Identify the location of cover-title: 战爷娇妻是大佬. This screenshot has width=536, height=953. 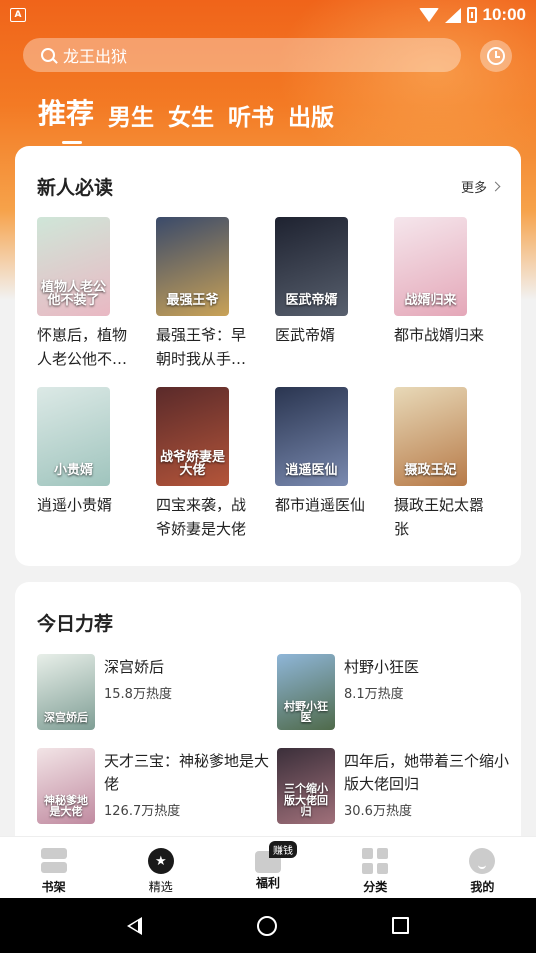
(193, 464).